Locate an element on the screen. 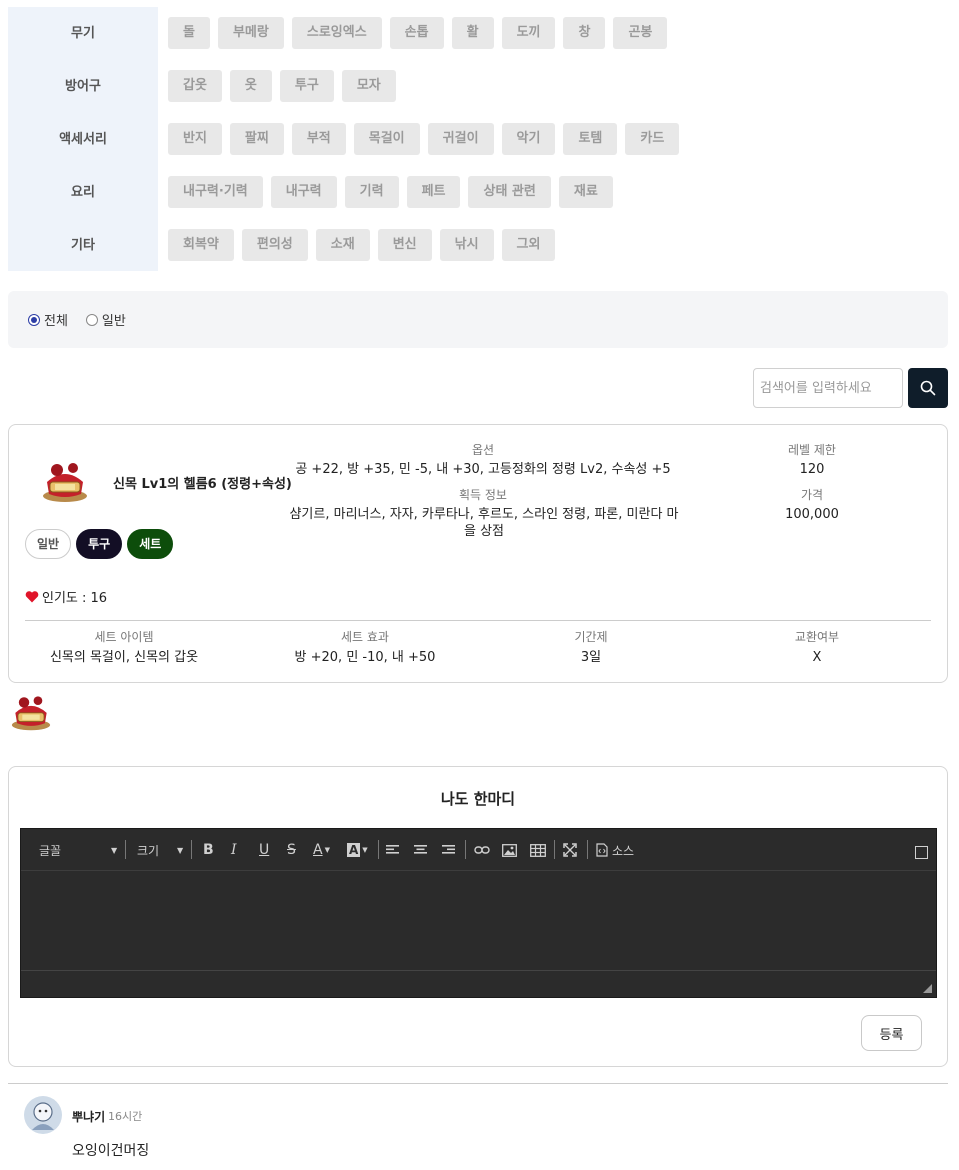  italic-button: I is located at coordinates (234, 850).